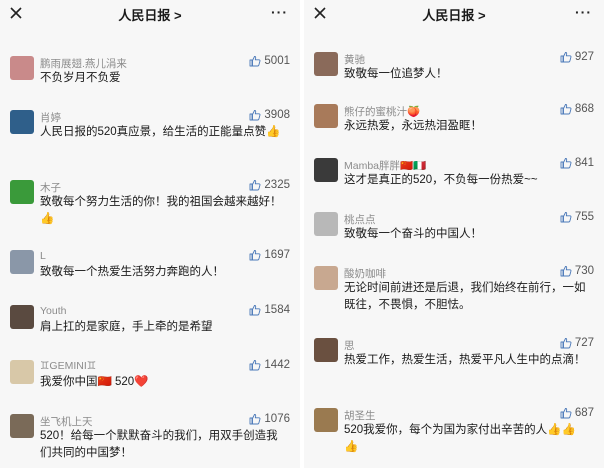  Describe the element at coordinates (460, 438) in the screenshot. I see `comment-text: 520我爱你，每个为国为家付出辛苦的人👍👍👍` at that location.